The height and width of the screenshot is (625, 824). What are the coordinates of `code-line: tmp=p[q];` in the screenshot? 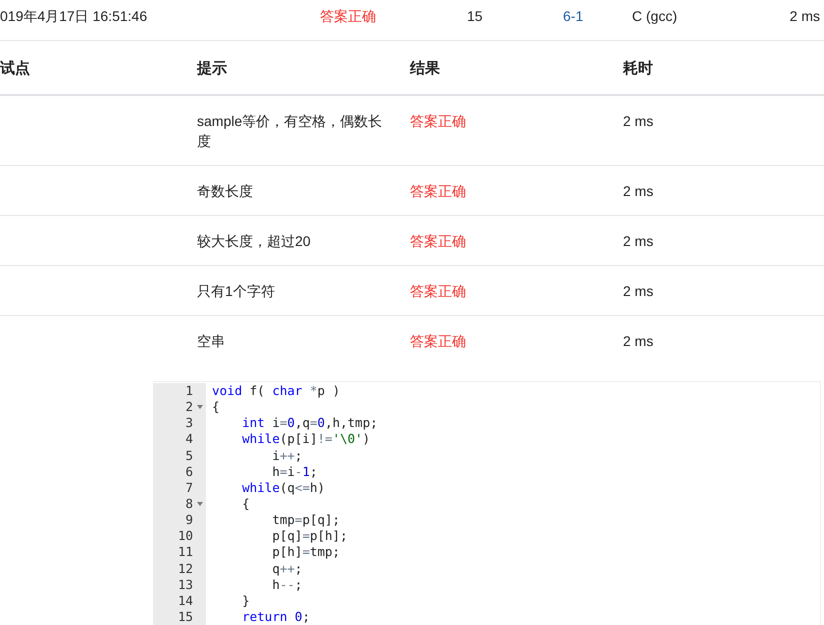 It's located at (305, 520).